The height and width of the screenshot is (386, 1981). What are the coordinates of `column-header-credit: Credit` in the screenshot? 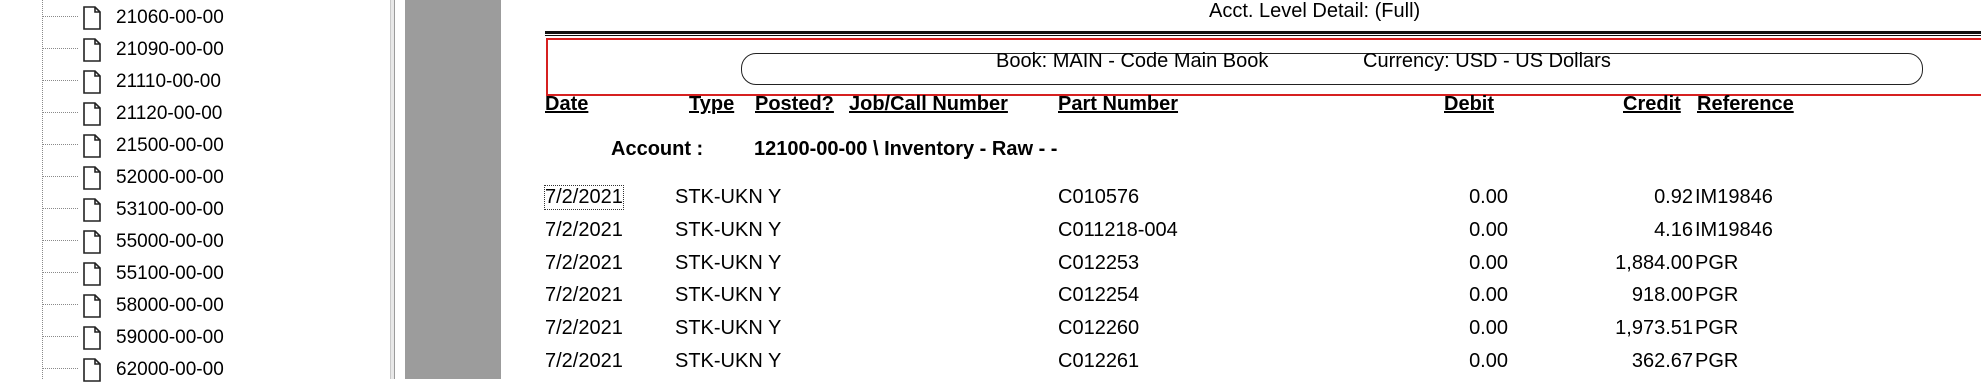 It's located at (1652, 104).